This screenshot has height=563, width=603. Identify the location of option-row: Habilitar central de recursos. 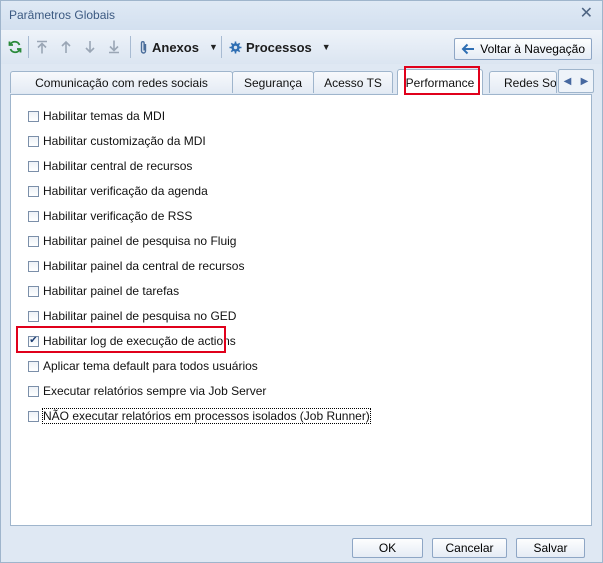
(110, 166).